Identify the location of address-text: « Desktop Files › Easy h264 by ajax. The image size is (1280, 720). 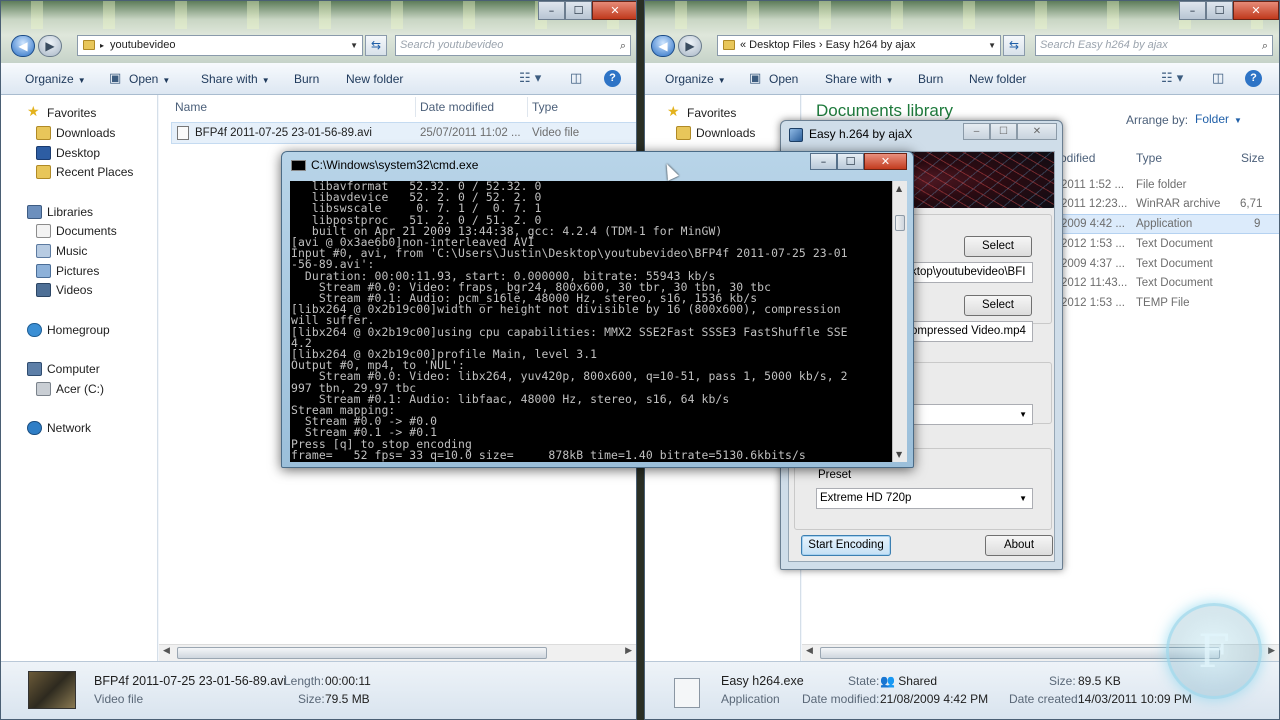
(828, 45).